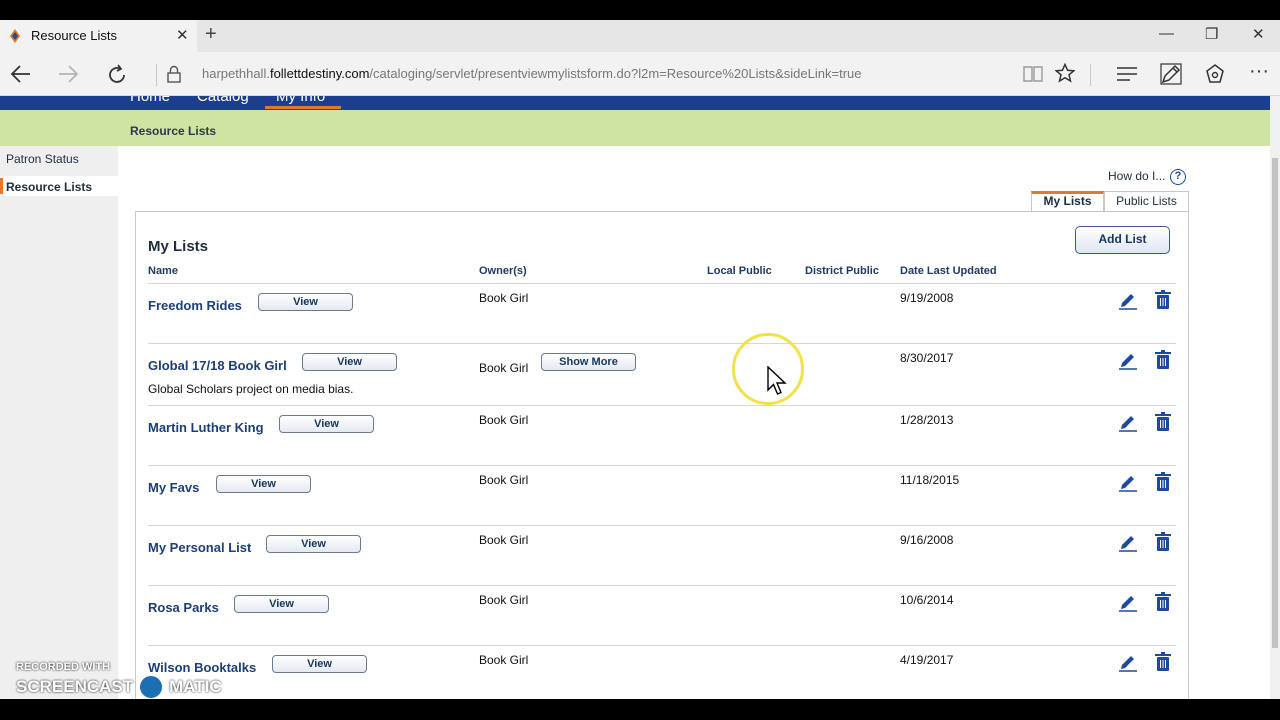 Image resolution: width=1280 pixels, height=720 pixels. What do you see at coordinates (1033, 74) in the screenshot?
I see `reading-view-icon` at bounding box center [1033, 74].